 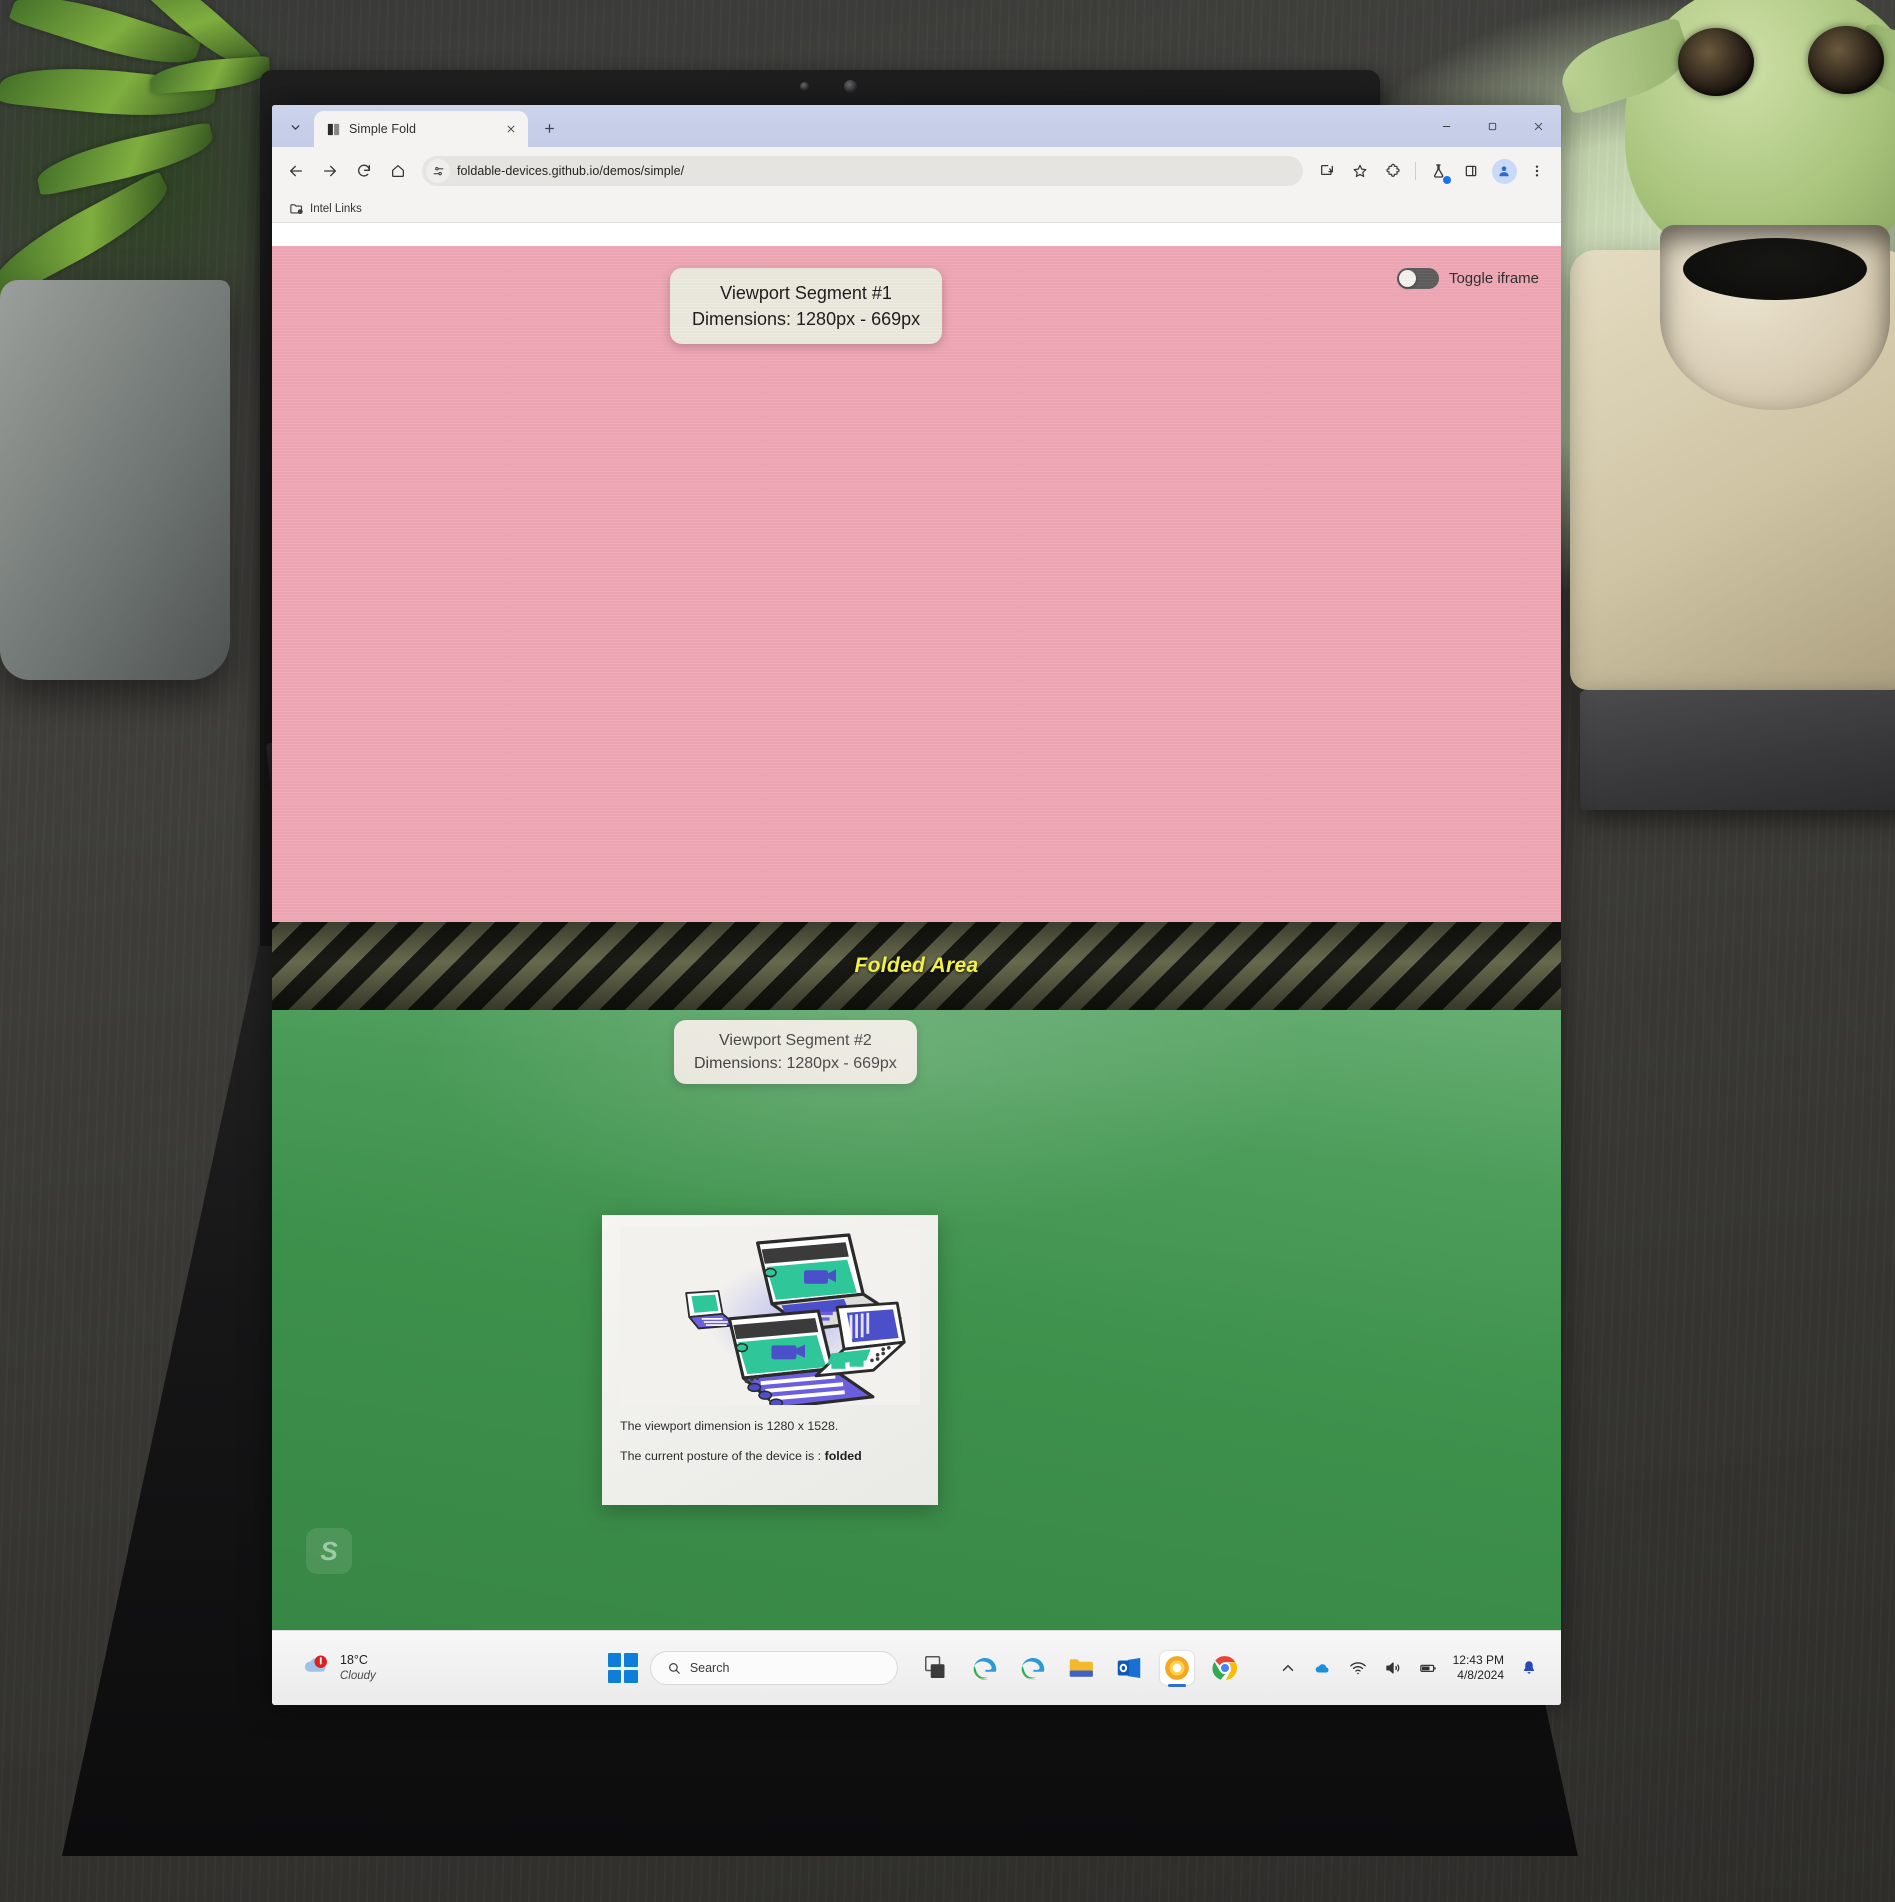 What do you see at coordinates (1225, 1668) in the screenshot?
I see `chrome-icon` at bounding box center [1225, 1668].